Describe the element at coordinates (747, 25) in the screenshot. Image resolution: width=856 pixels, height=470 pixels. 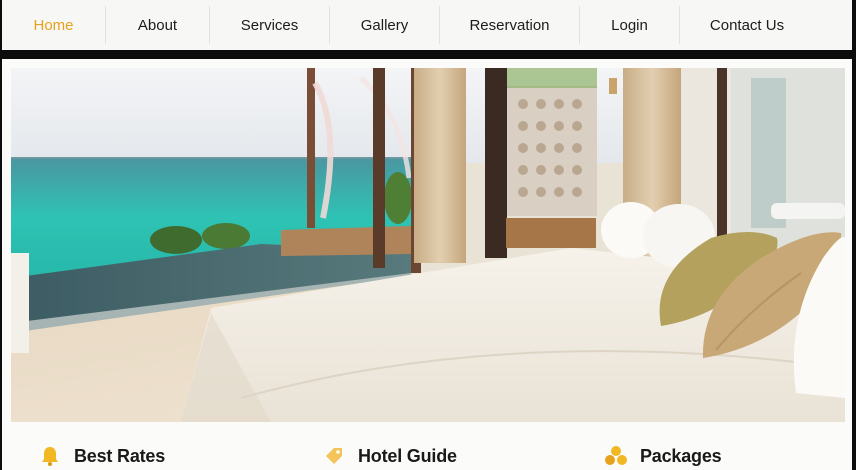
I see `nav-contact-us: Contact Us` at that location.